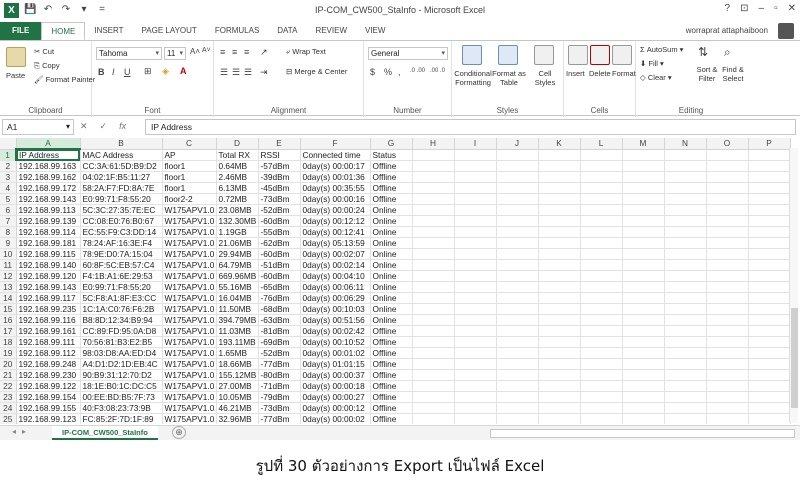 The width and height of the screenshot is (800, 500). I want to click on cell: Online, so click(391, 221).